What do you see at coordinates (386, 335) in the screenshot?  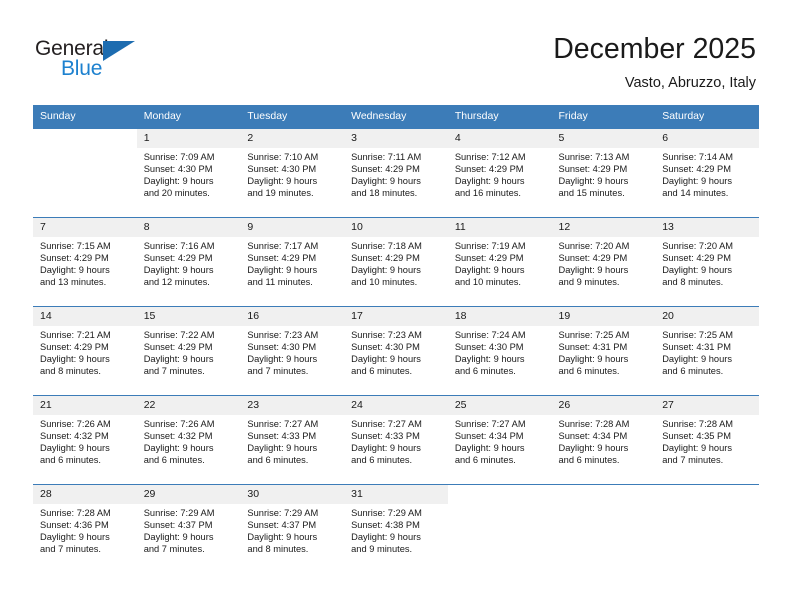 I see `day-info-sunrise: Sunrise: 7:23 AM` at bounding box center [386, 335].